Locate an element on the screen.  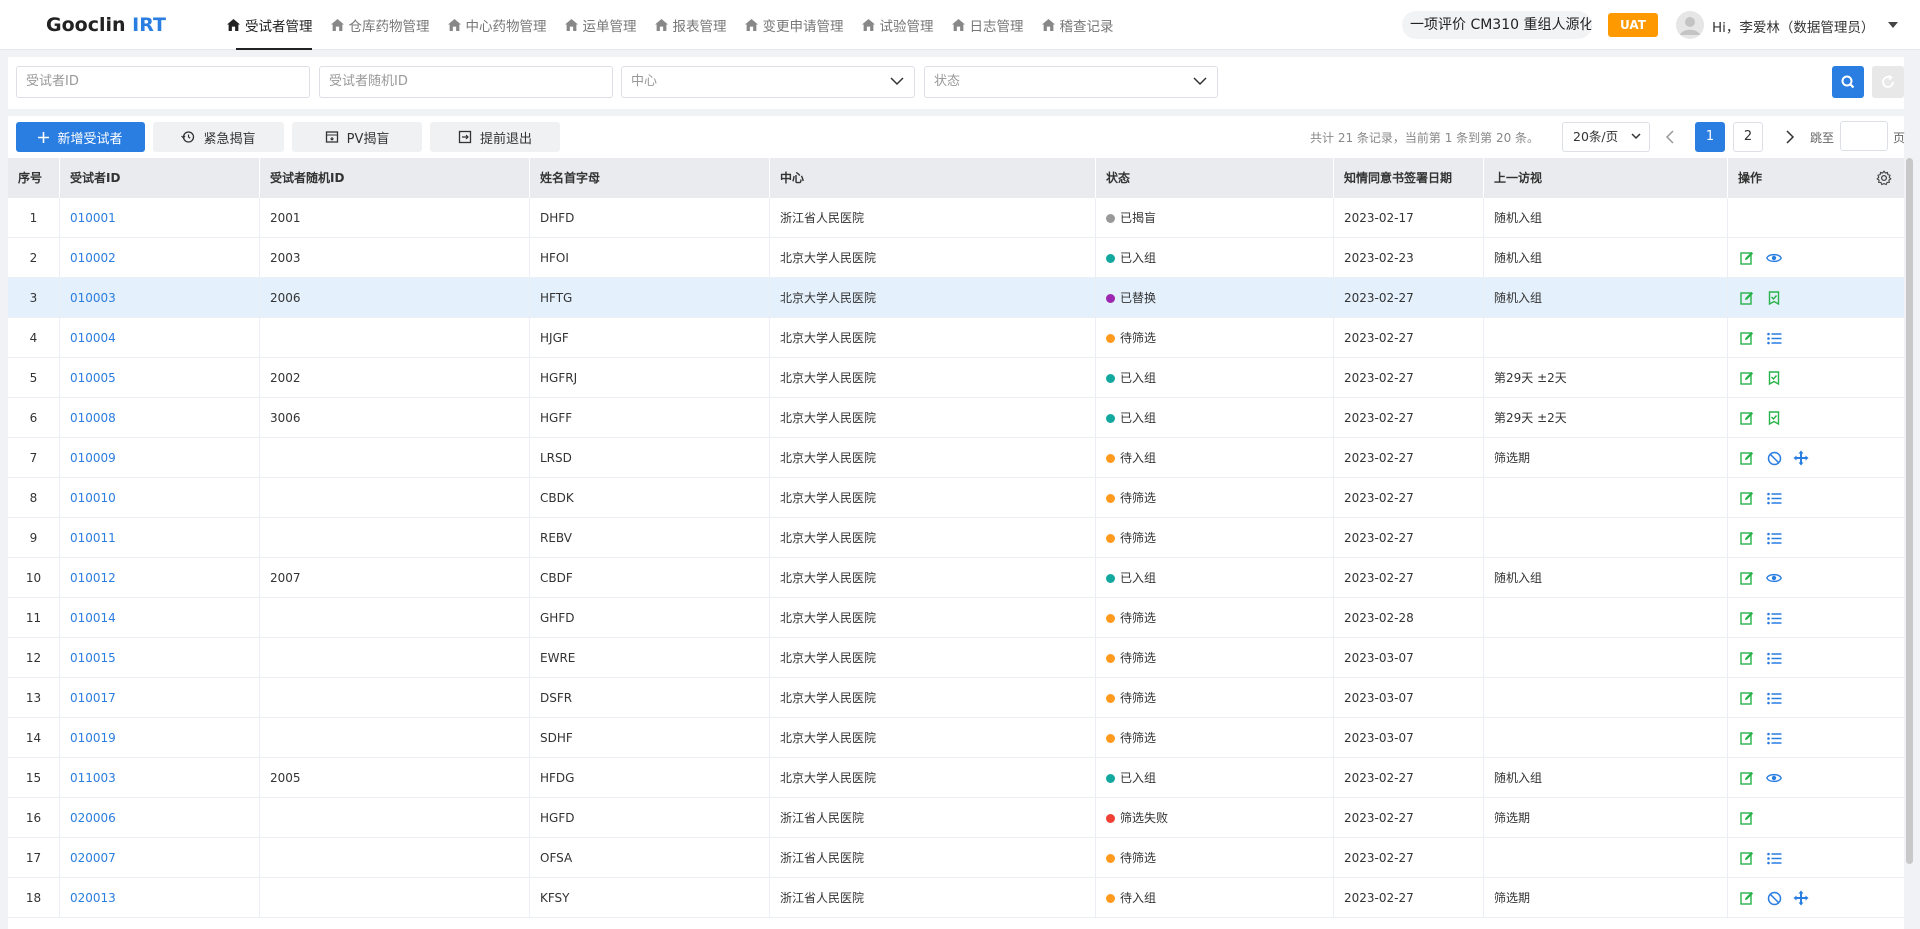
nav-center-drug: 中心药物管理 is located at coordinates (497, 25).